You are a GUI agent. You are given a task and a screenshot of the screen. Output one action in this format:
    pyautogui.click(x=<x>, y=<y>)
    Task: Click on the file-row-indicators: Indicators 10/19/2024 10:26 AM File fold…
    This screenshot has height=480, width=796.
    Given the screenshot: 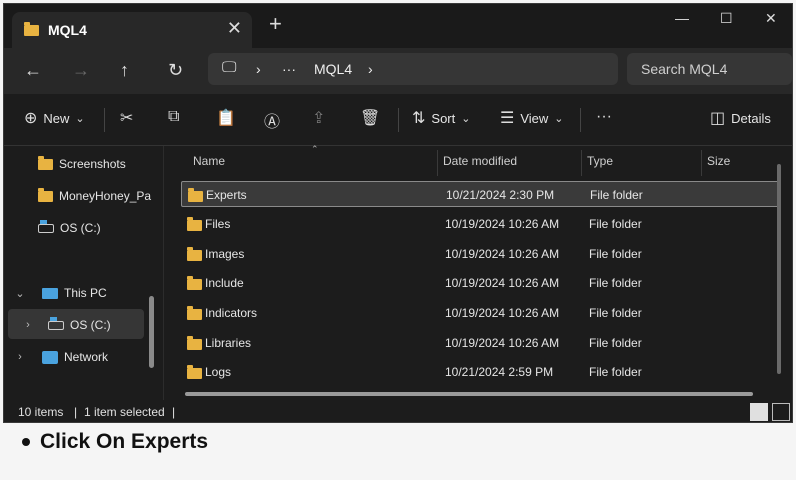 What is the action you would take?
    pyautogui.click(x=480, y=313)
    